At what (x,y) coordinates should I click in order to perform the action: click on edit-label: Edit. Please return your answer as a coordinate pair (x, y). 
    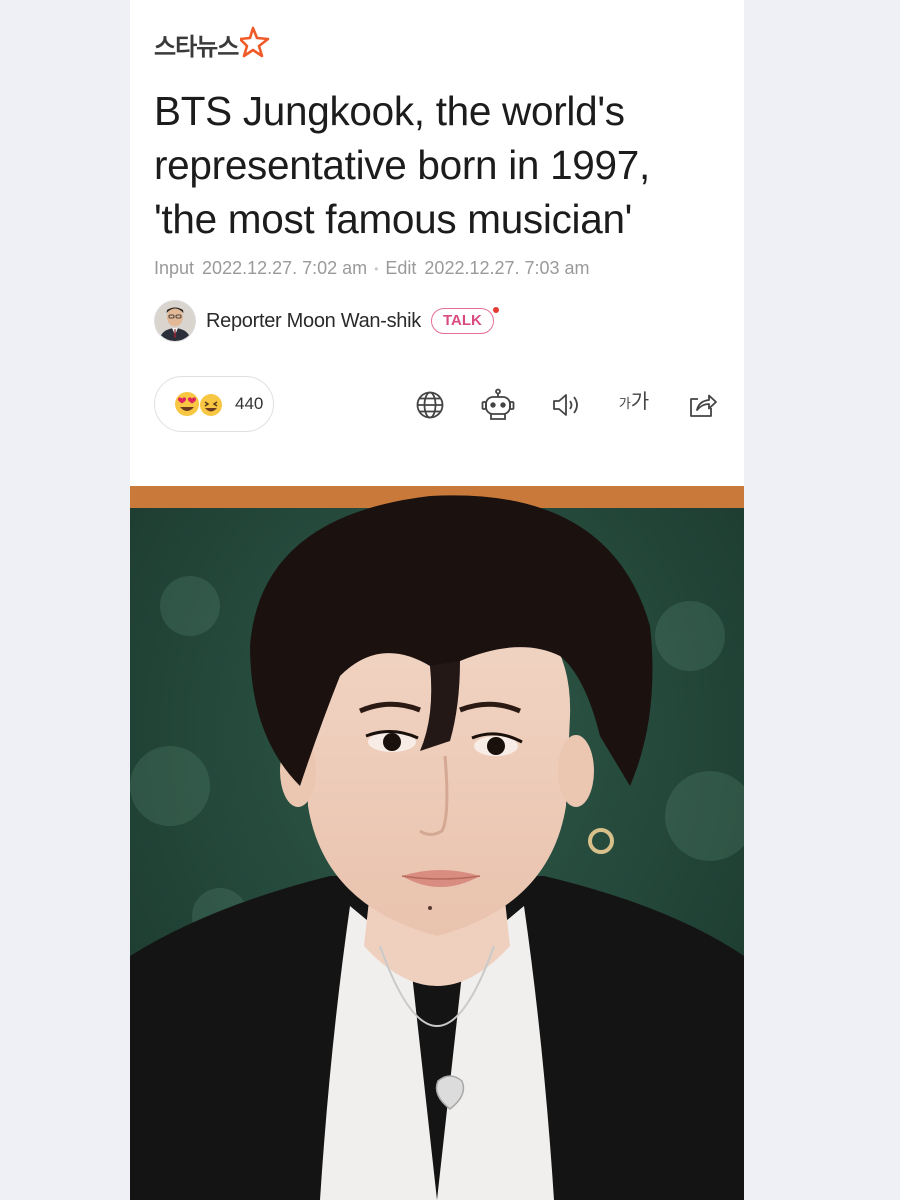
    Looking at the image, I should click on (401, 268).